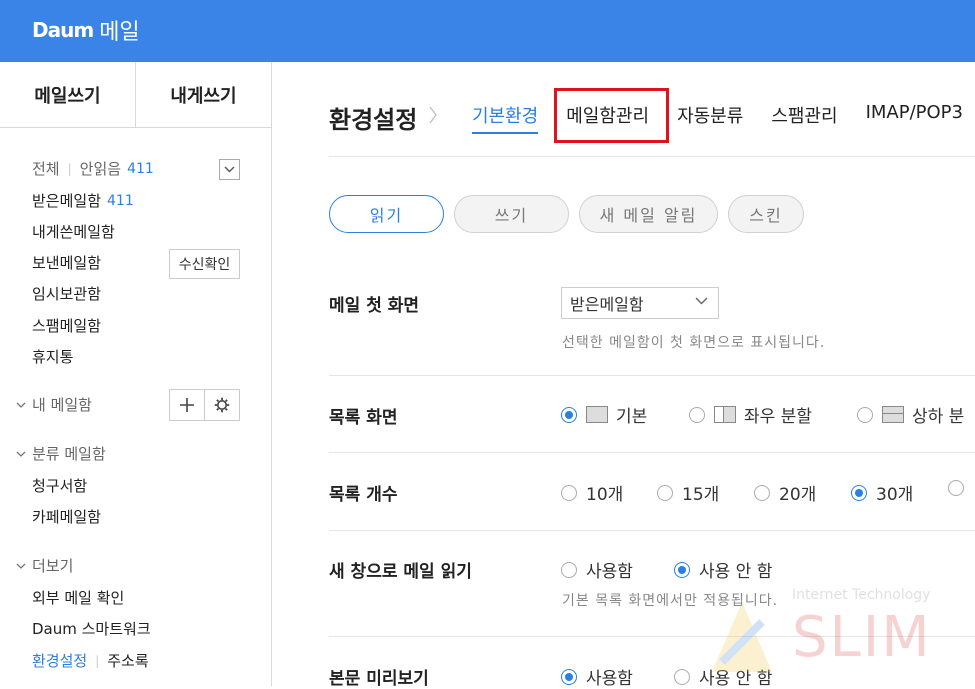  What do you see at coordinates (938, 417) in the screenshot?
I see `option-label: 상하 분` at bounding box center [938, 417].